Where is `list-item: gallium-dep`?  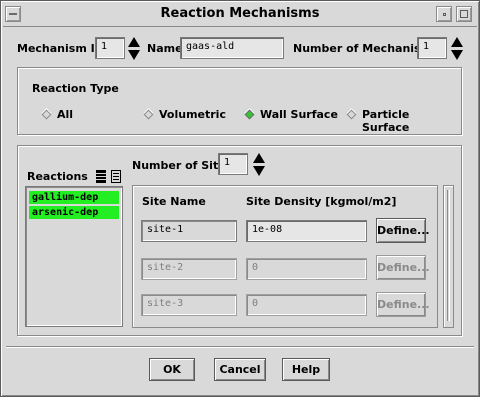 list-item: gallium-dep is located at coordinates (74, 197).